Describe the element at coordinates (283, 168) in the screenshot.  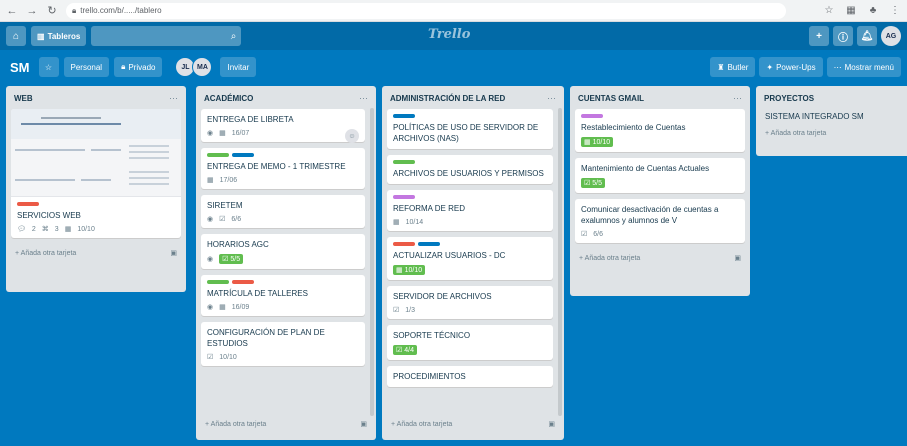
I see `card: ENTREGA DE MEMO - 1 TRIMESTRE ▦ 17/06` at that location.